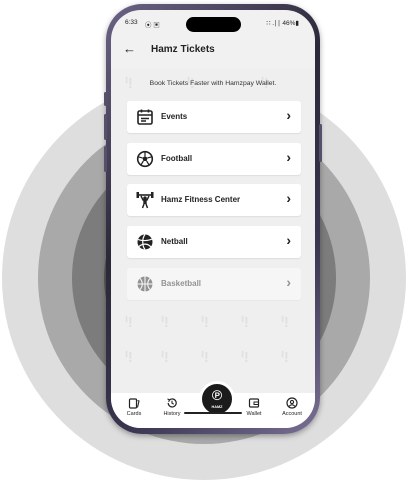  I want to click on nav-account: Account, so click(292, 407).